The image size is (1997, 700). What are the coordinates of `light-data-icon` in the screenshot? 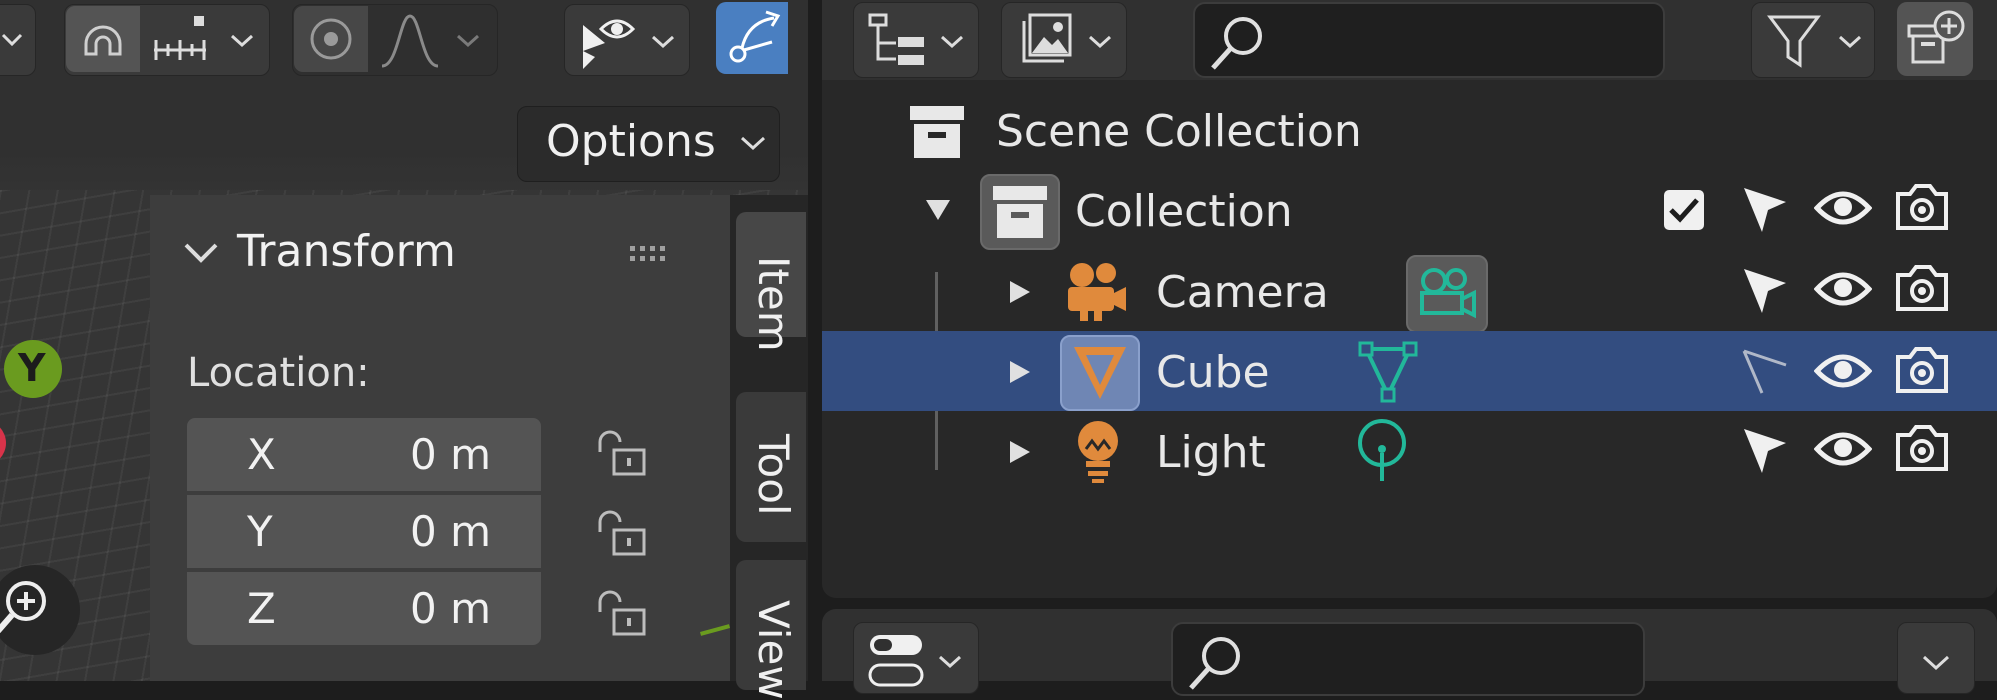 It's located at (1382, 451).